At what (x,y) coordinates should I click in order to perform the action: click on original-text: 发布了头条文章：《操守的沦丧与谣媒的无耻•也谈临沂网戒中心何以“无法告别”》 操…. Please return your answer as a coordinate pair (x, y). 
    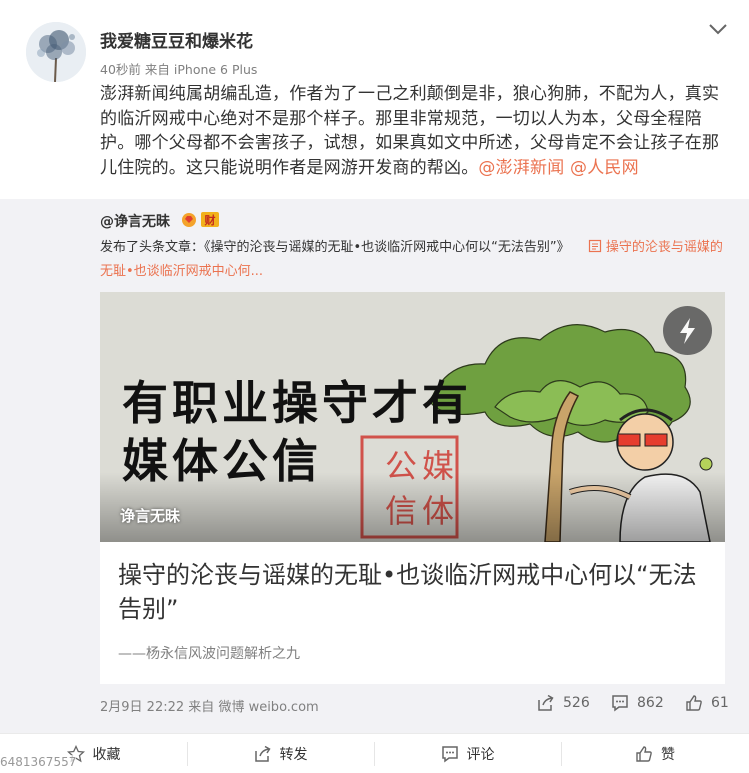
    Looking at the image, I should click on (412, 260).